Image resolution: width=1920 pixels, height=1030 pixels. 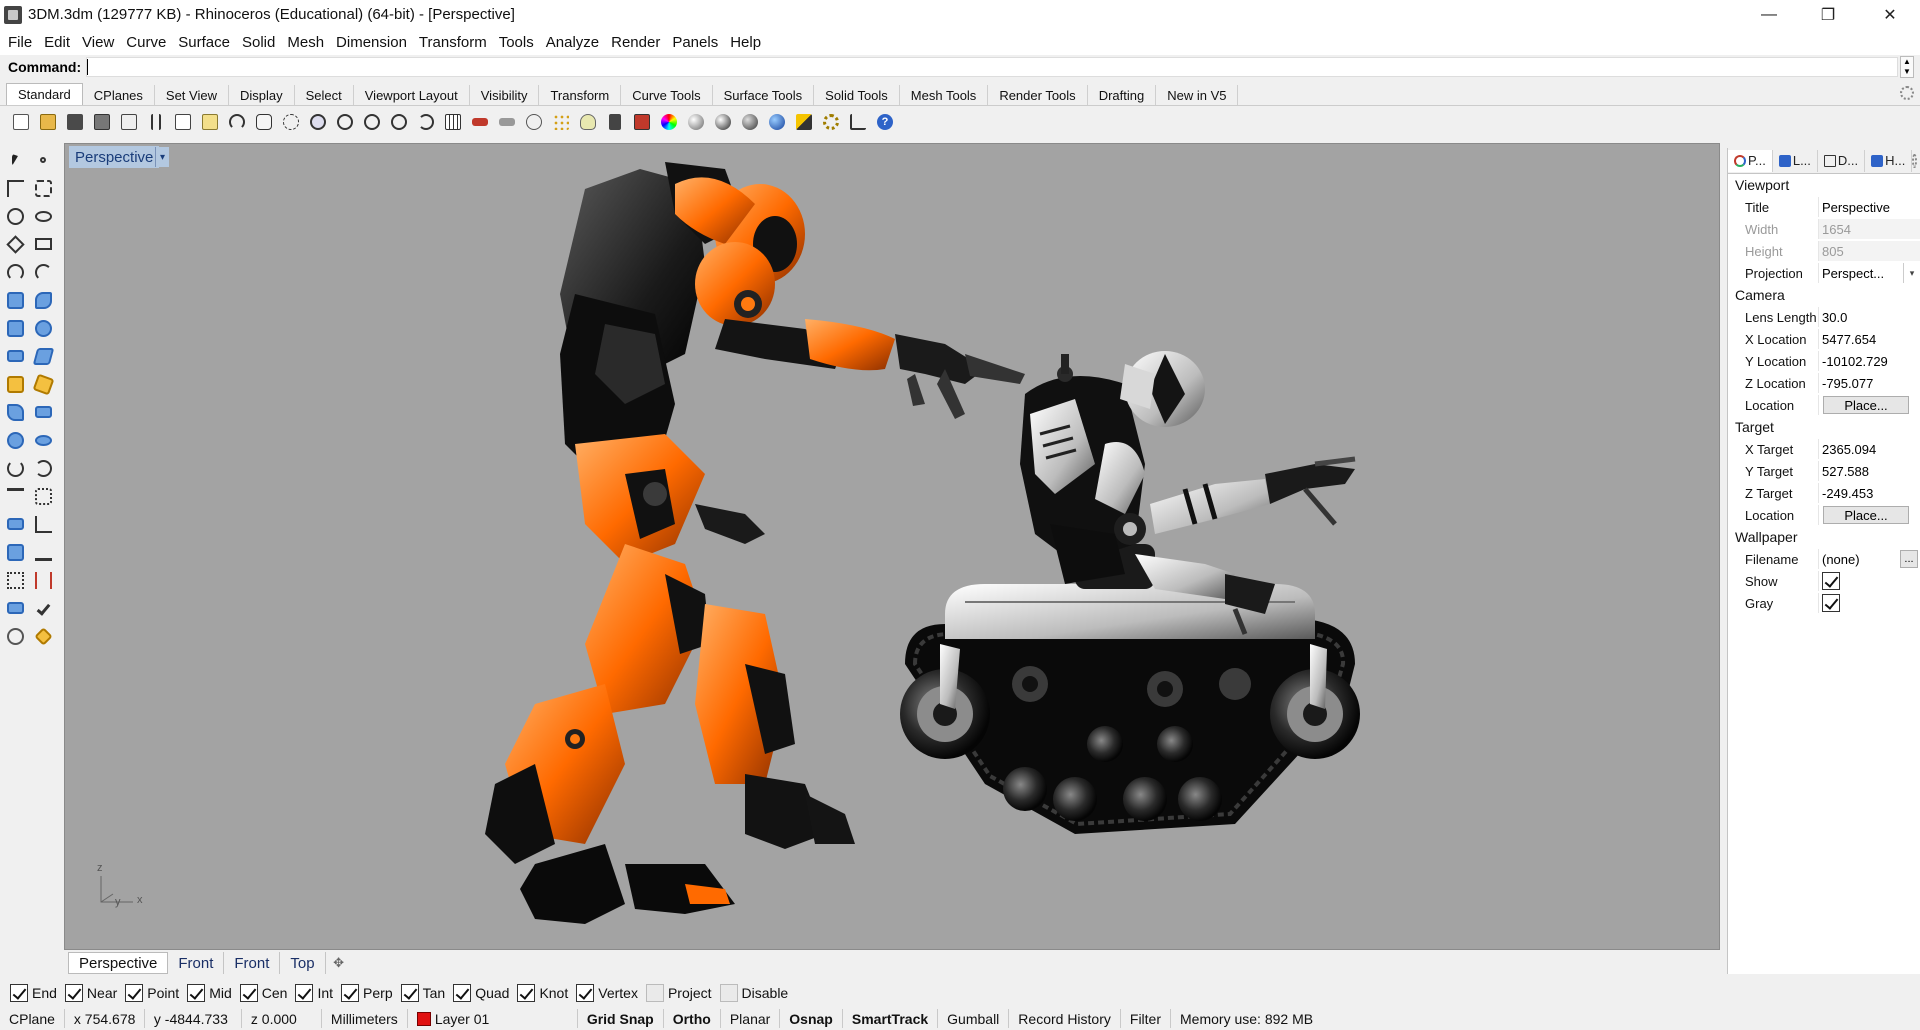 What do you see at coordinates (114, 157) in the screenshot?
I see `viewport-title: Perspective` at bounding box center [114, 157].